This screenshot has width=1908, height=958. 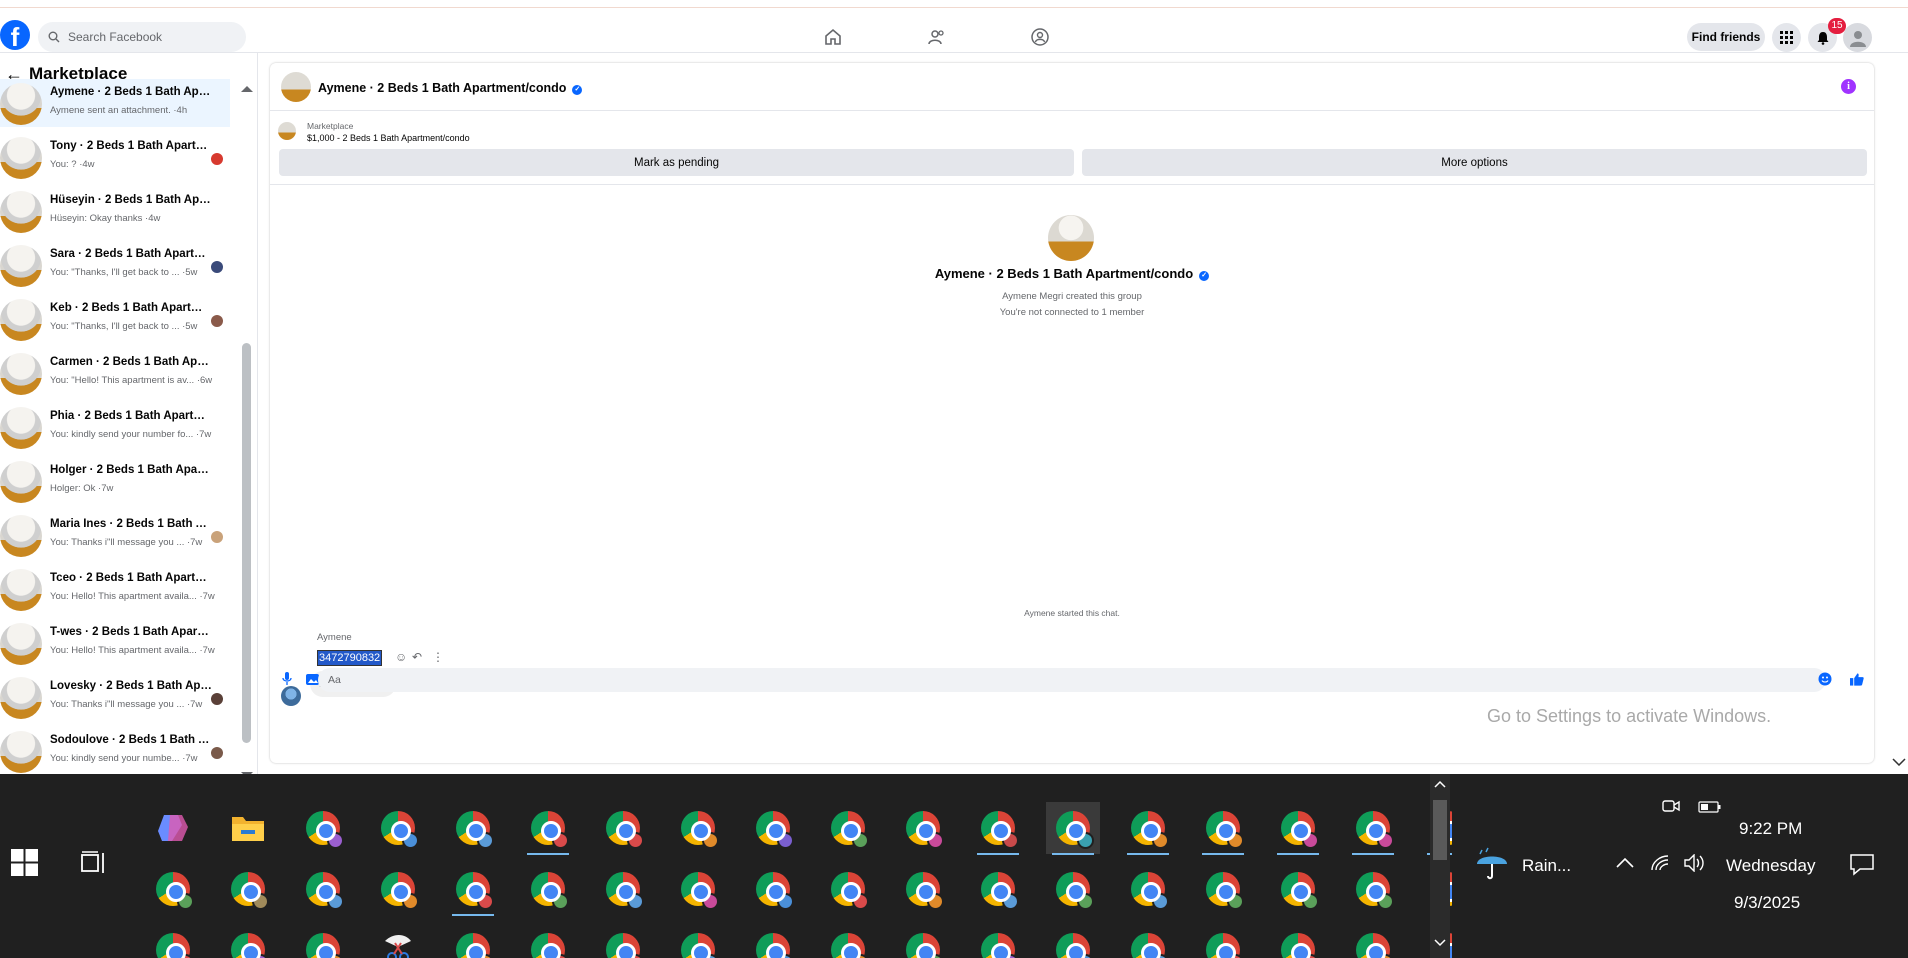 I want to click on react-emoji-icon: ☺, so click(x=401, y=657).